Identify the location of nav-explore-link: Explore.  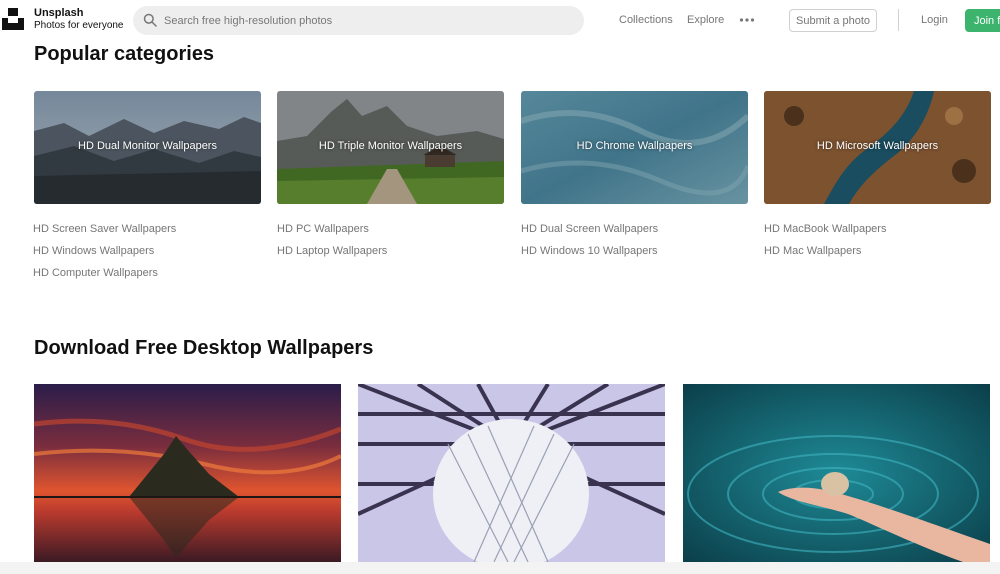
(705, 20).